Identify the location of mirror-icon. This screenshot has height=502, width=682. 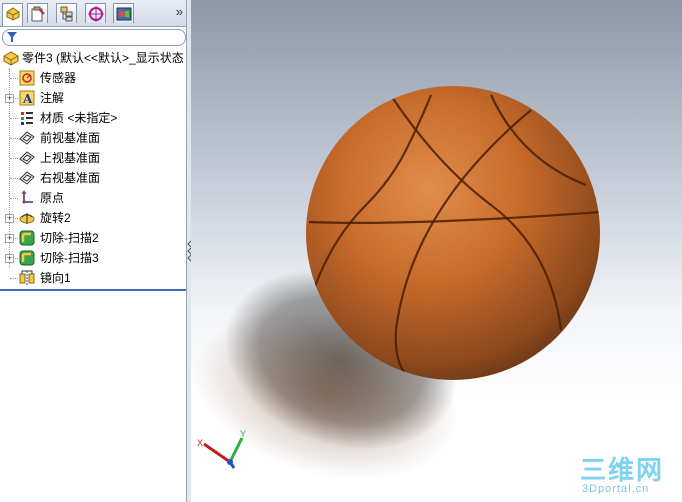
(27, 277).